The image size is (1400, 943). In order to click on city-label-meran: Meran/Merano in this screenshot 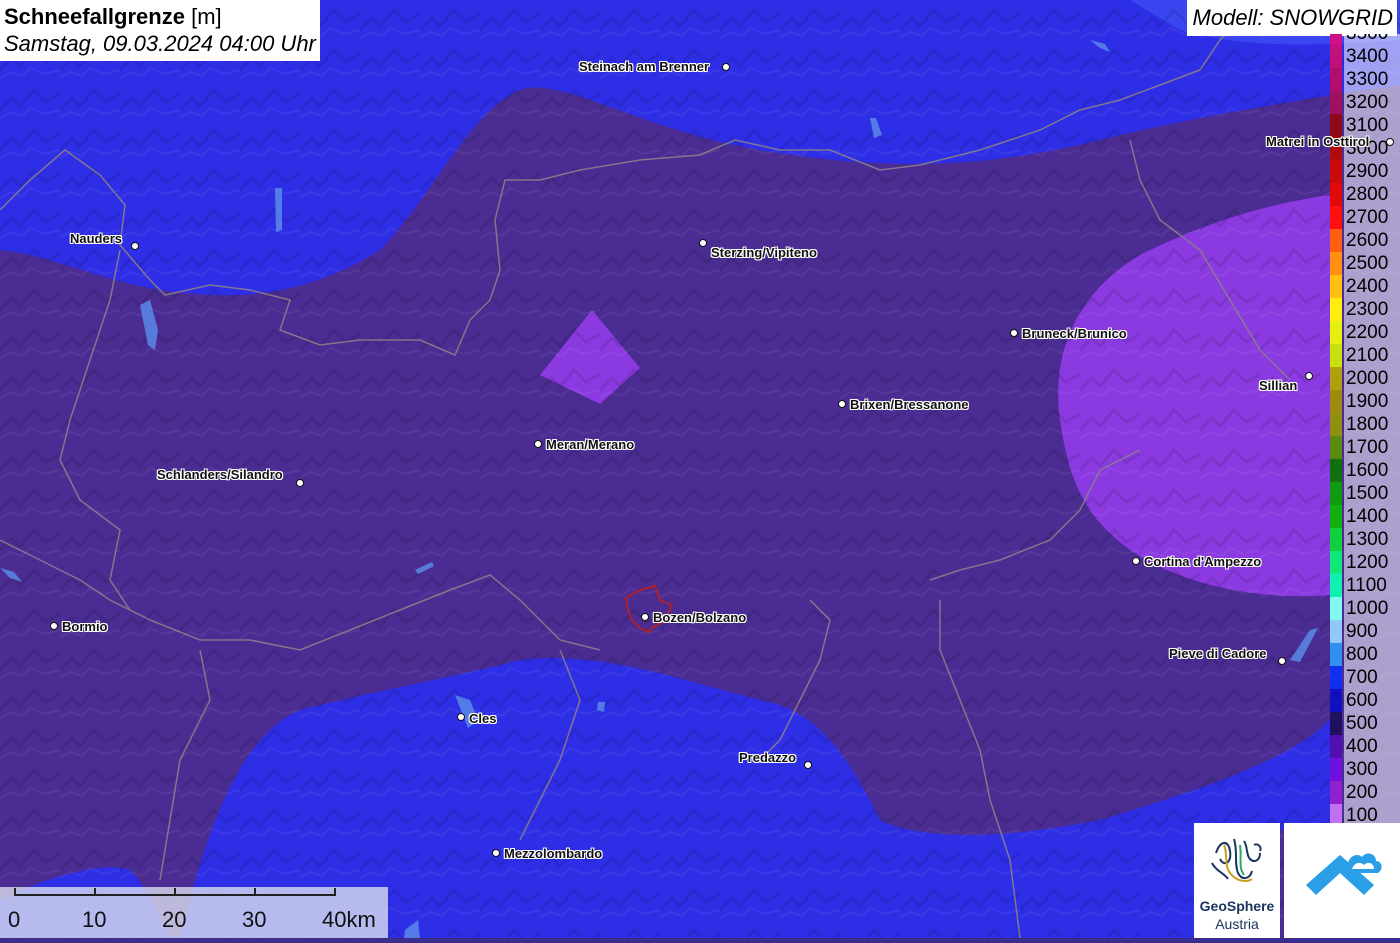, I will do `click(590, 444)`.